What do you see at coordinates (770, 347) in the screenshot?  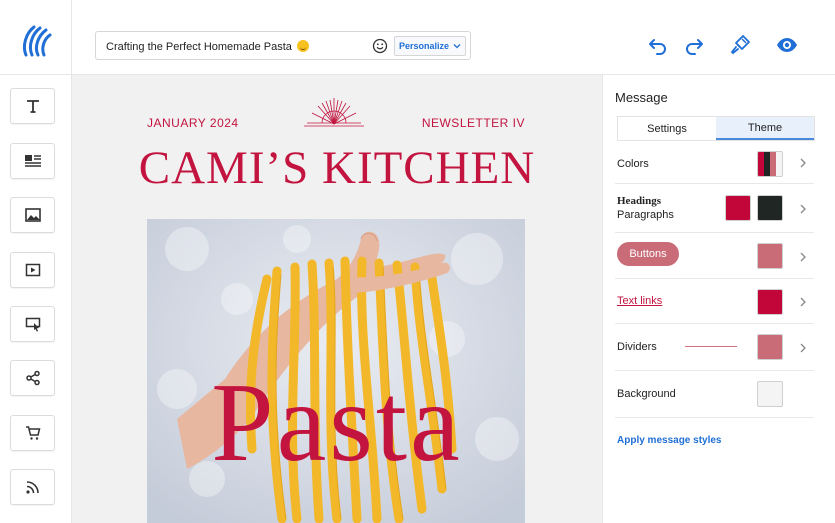 I see `divider-color-swatch` at bounding box center [770, 347].